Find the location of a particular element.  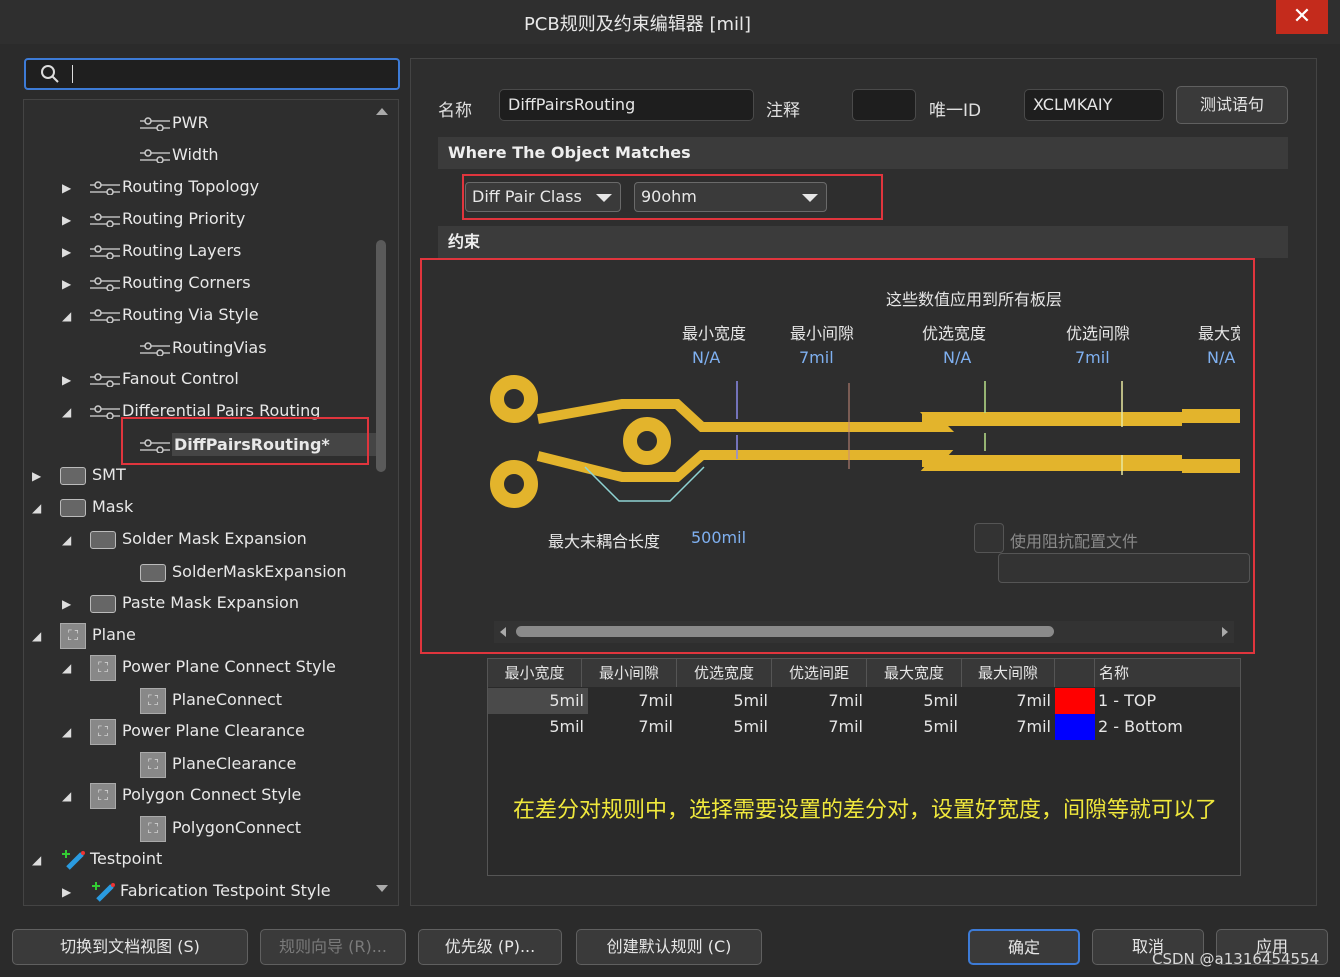

tree-item-label: Plane is located at coordinates (114, 634).